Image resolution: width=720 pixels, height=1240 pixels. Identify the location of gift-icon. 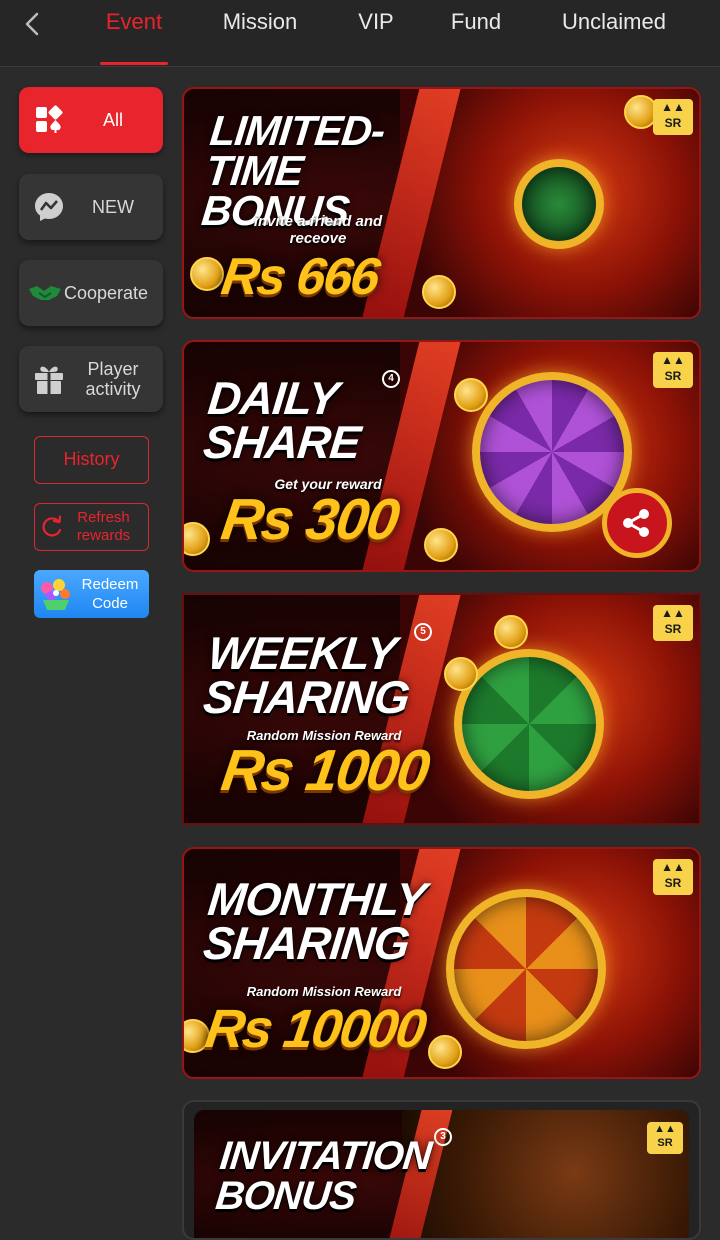
(49, 379).